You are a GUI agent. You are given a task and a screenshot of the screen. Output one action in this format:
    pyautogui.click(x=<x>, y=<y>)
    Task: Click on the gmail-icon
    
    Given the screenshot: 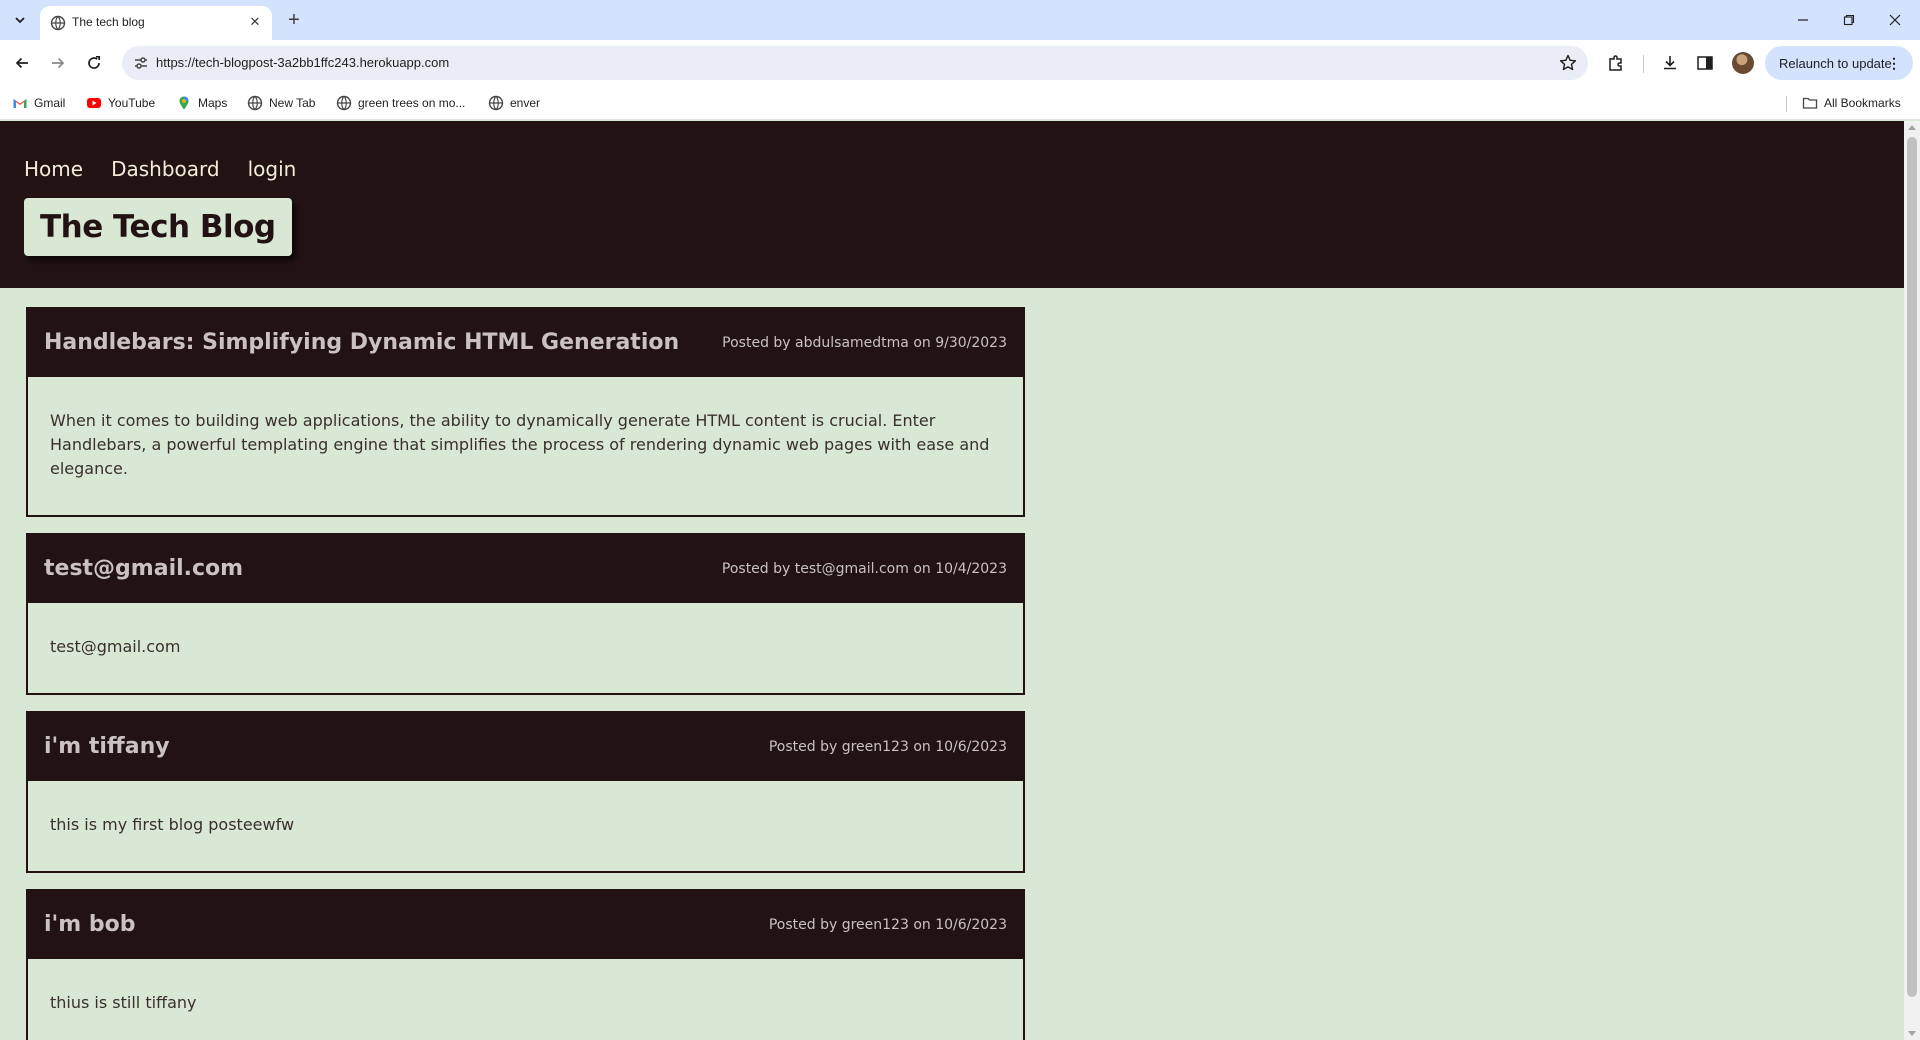 What is the action you would take?
    pyautogui.click(x=20, y=103)
    